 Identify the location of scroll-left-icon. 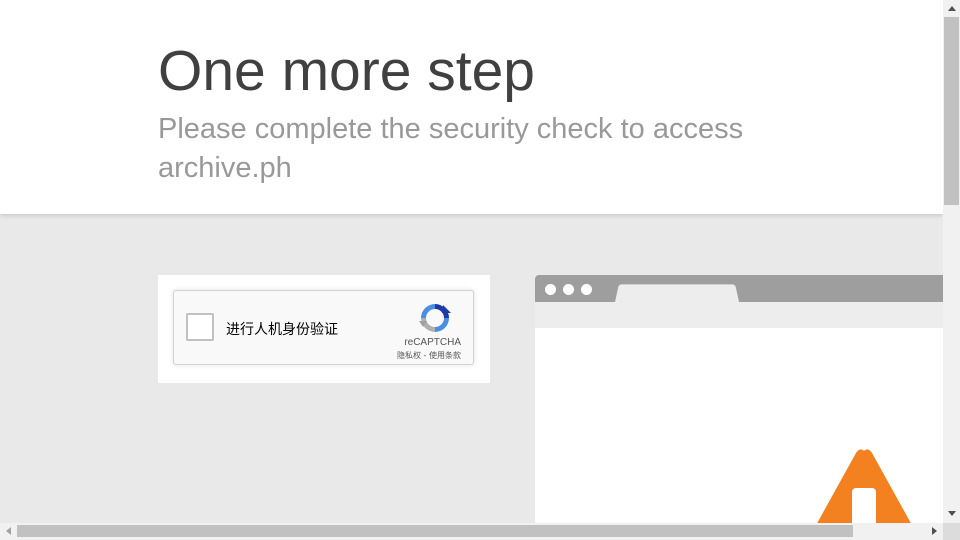
(8, 531).